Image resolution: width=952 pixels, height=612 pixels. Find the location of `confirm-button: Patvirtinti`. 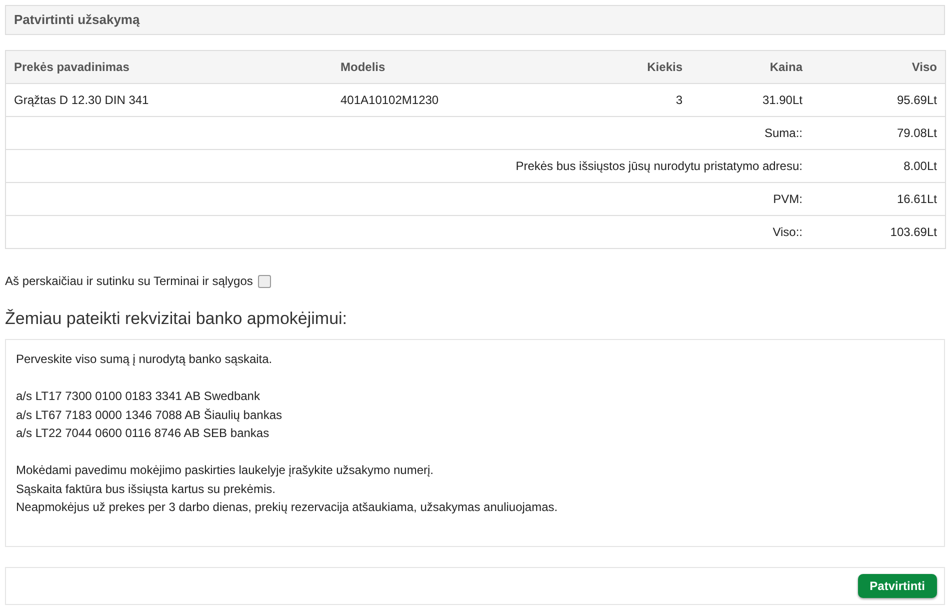

confirm-button: Patvirtinti is located at coordinates (897, 586).